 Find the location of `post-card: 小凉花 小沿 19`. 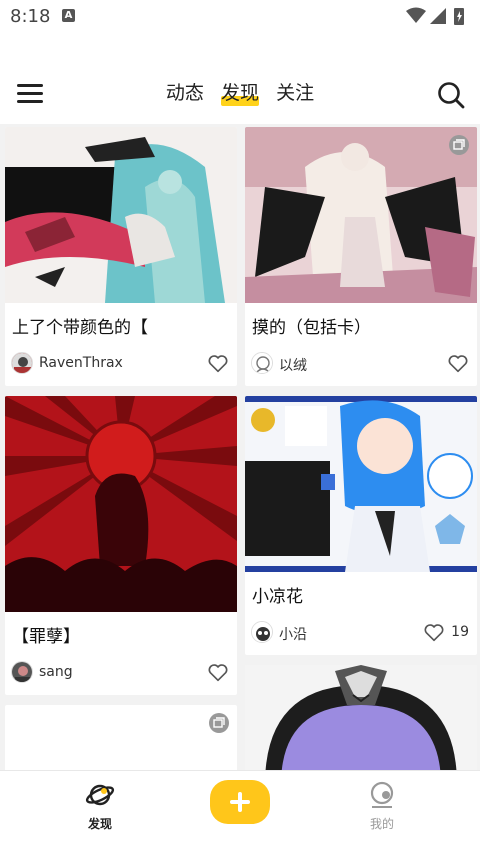

post-card: 小凉花 小沿 19 is located at coordinates (361, 525).